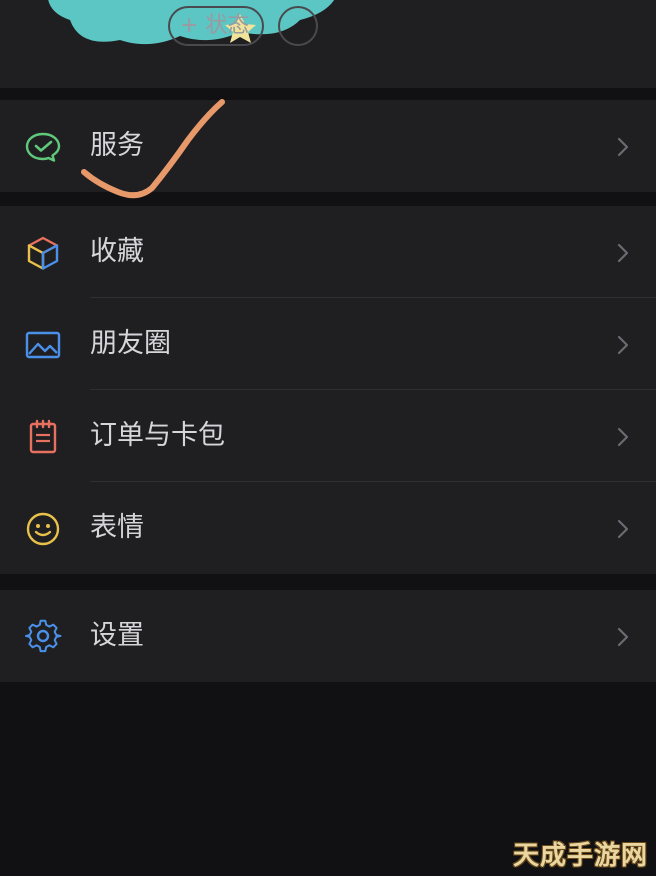  I want to click on smiley-icon, so click(43, 529).